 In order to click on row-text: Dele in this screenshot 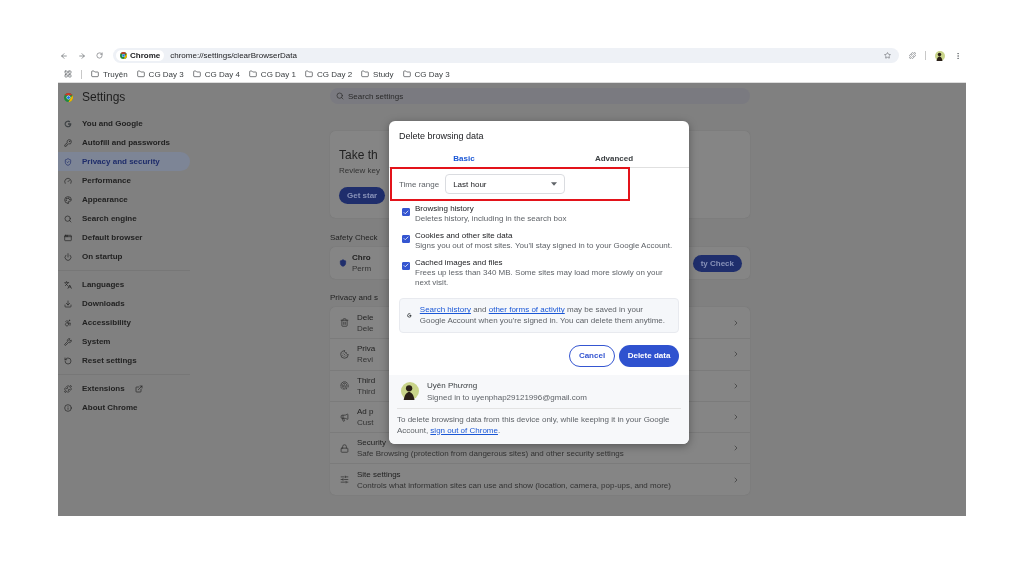, I will do `click(365, 328)`.